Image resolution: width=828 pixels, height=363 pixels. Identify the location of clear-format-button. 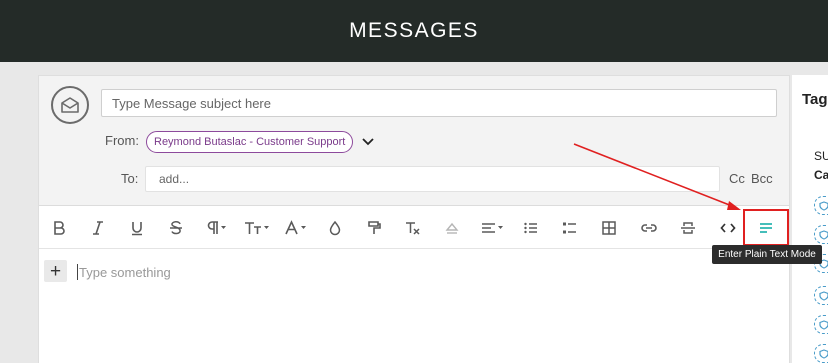
(413, 228).